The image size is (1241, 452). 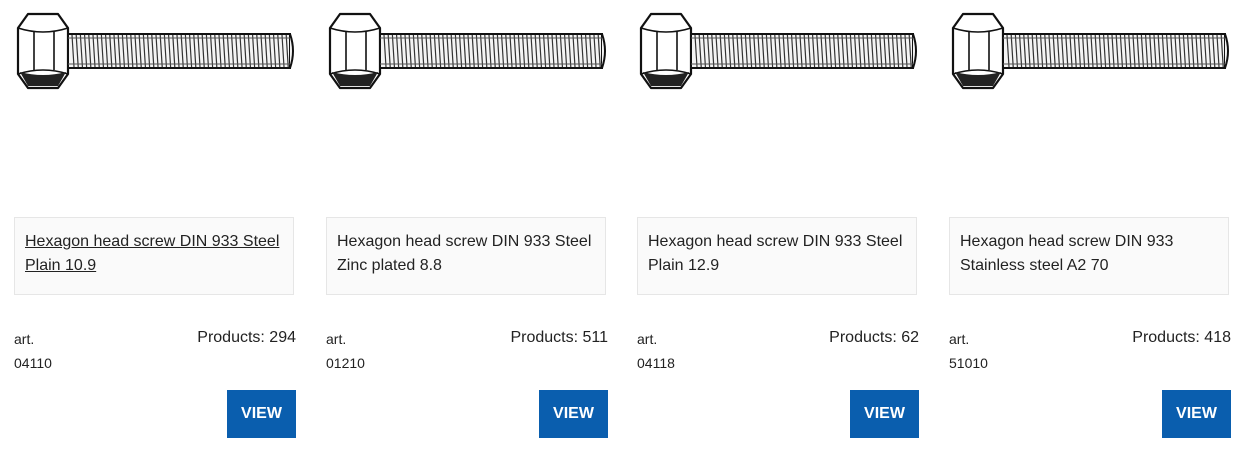 What do you see at coordinates (33, 363) in the screenshot?
I see `art-number: 04110` at bounding box center [33, 363].